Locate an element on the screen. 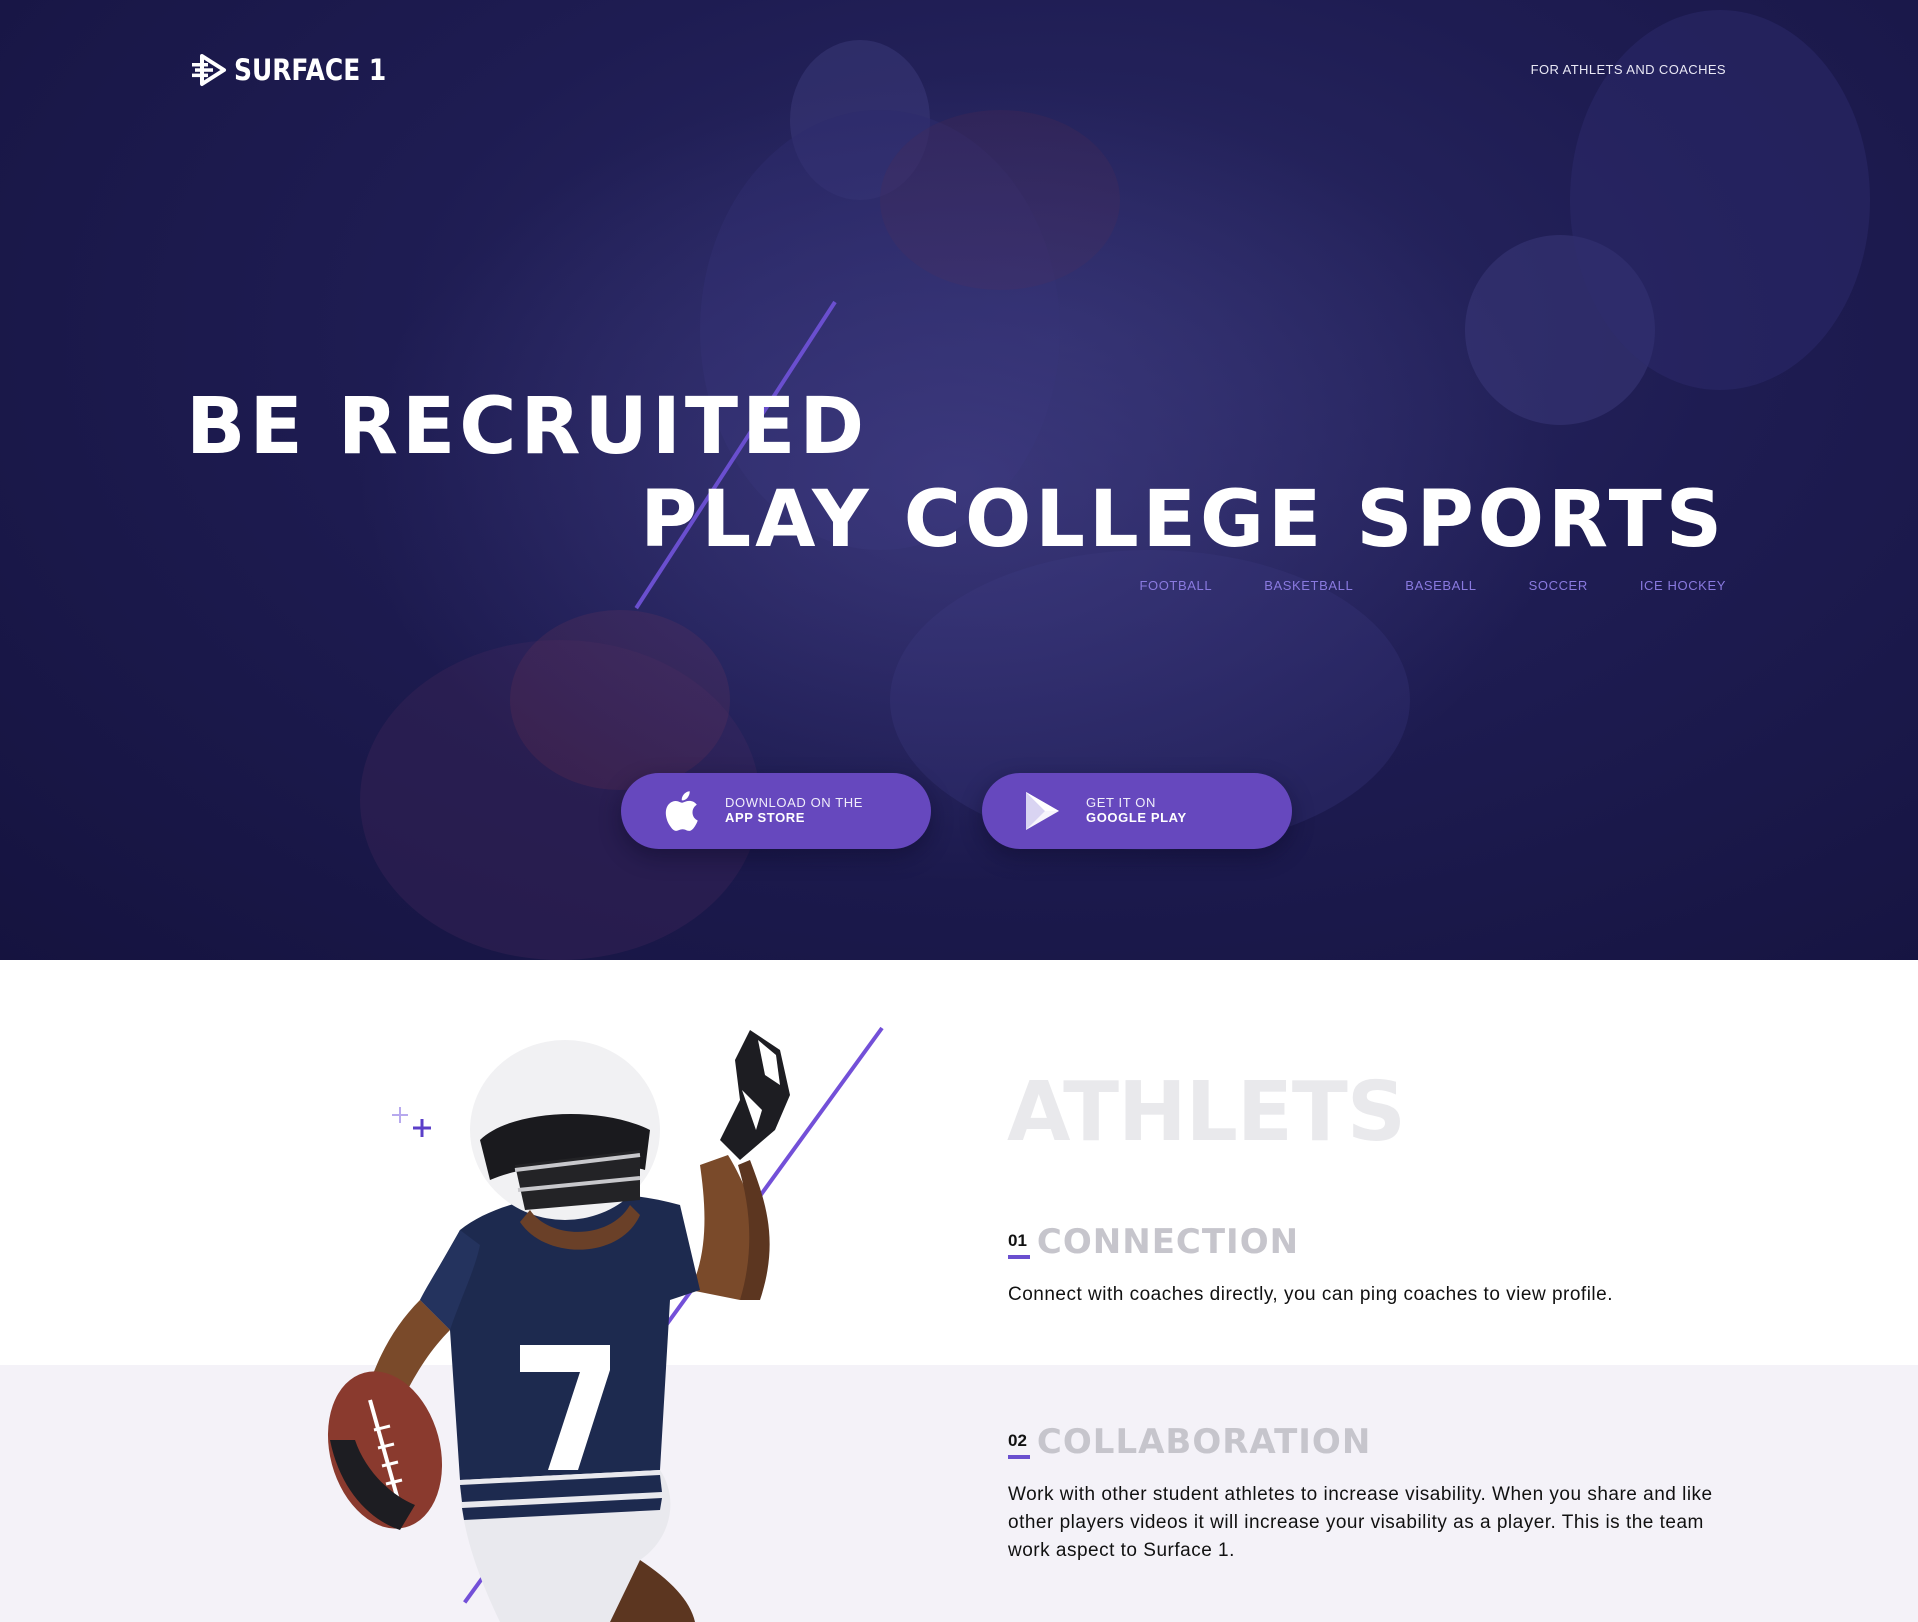  play-icon is located at coordinates (1042, 811).